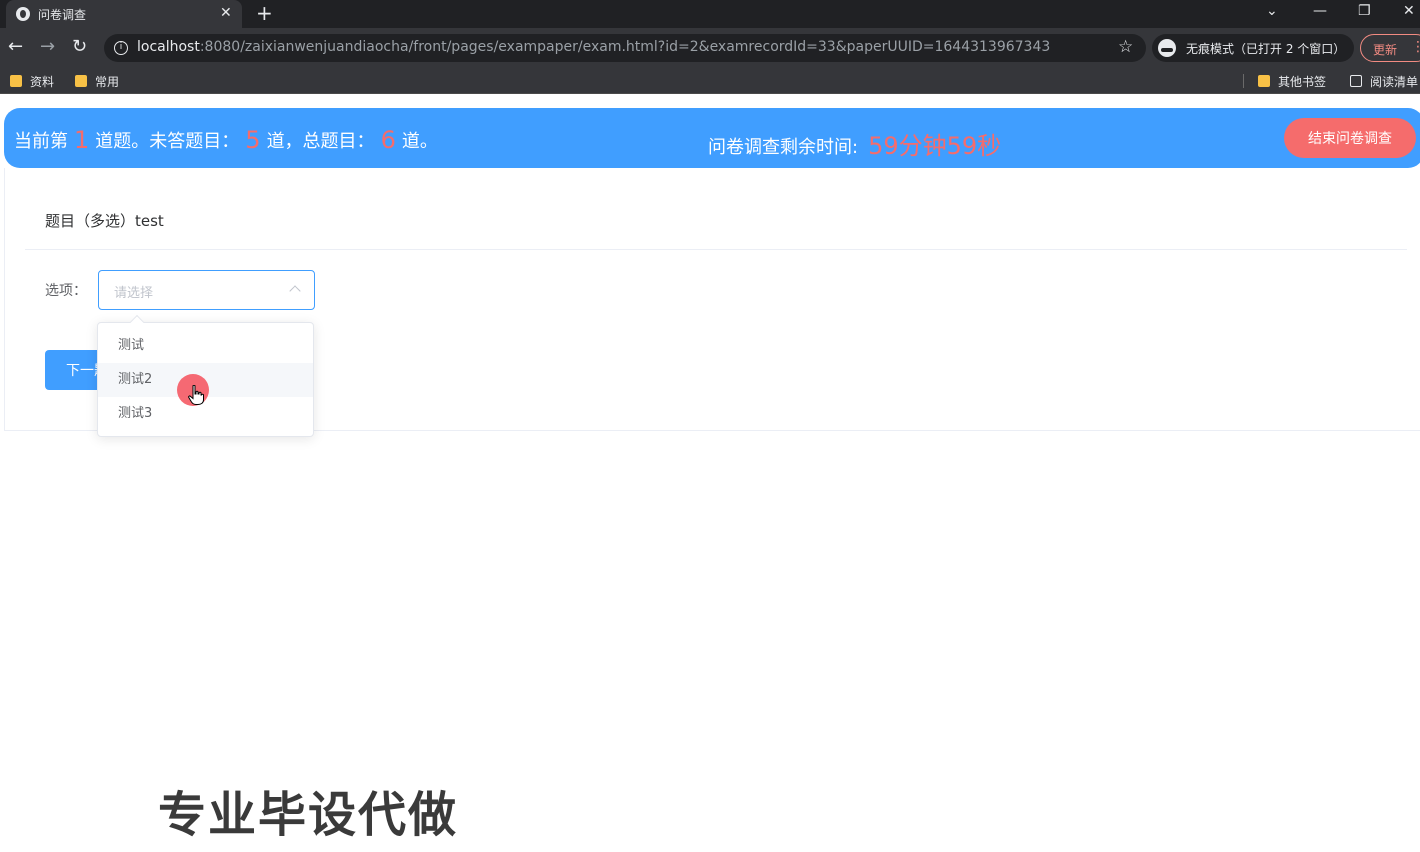  Describe the element at coordinates (1243, 81) in the screenshot. I see `bookmark-separator` at that location.